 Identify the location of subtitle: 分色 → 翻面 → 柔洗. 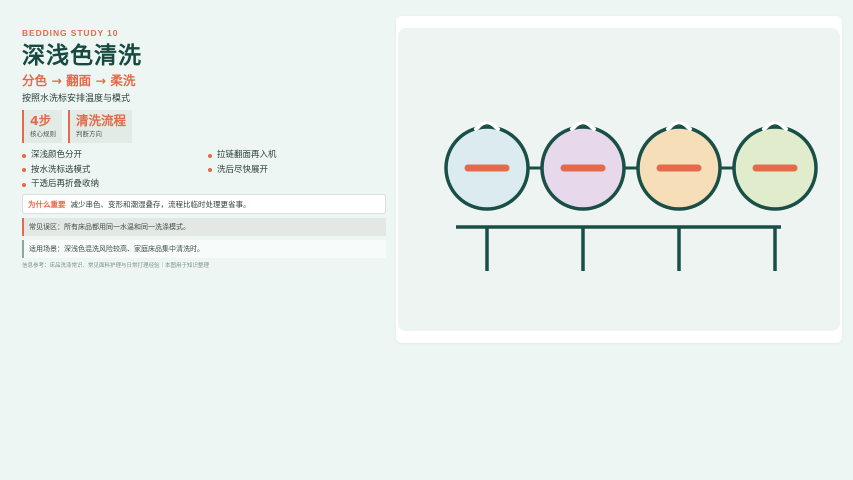
(79, 80).